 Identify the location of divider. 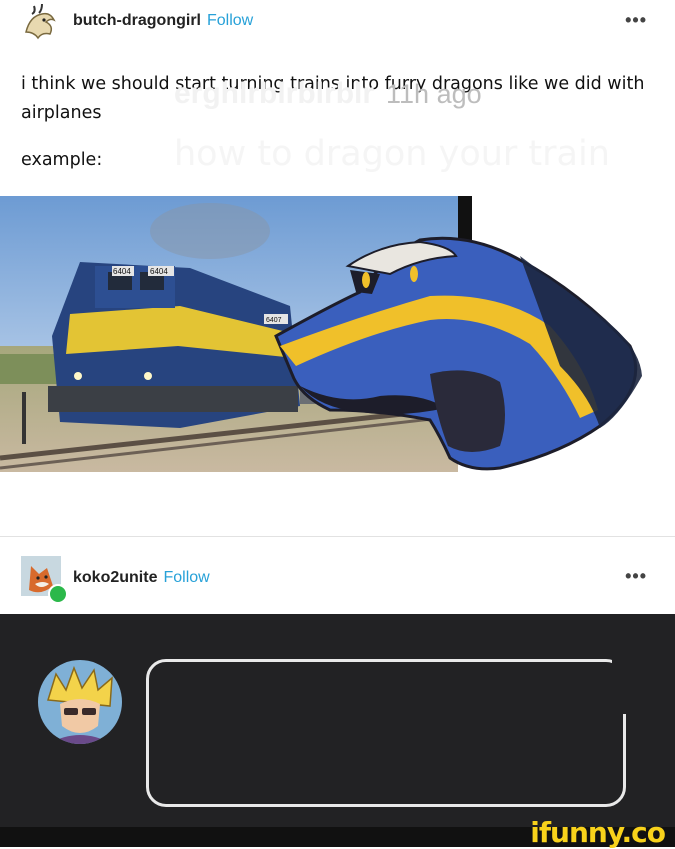
(337, 536).